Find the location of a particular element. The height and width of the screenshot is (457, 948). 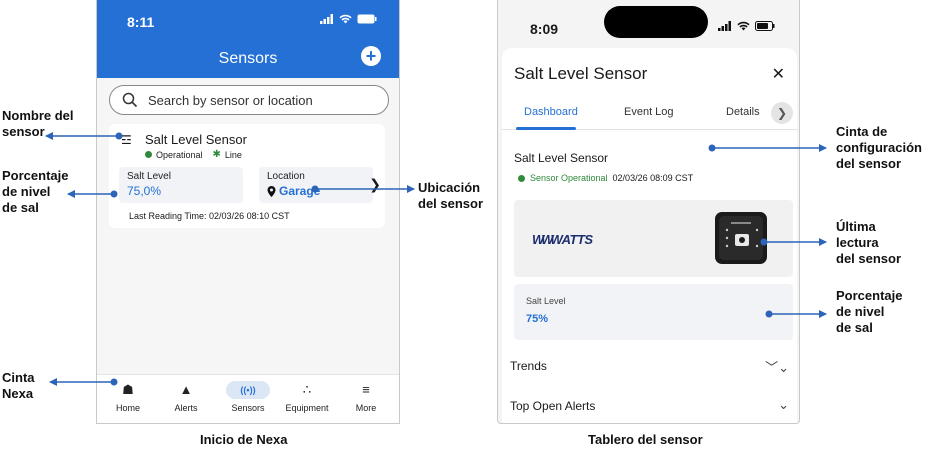

sensors-icon: ((•)) is located at coordinates (248, 390).